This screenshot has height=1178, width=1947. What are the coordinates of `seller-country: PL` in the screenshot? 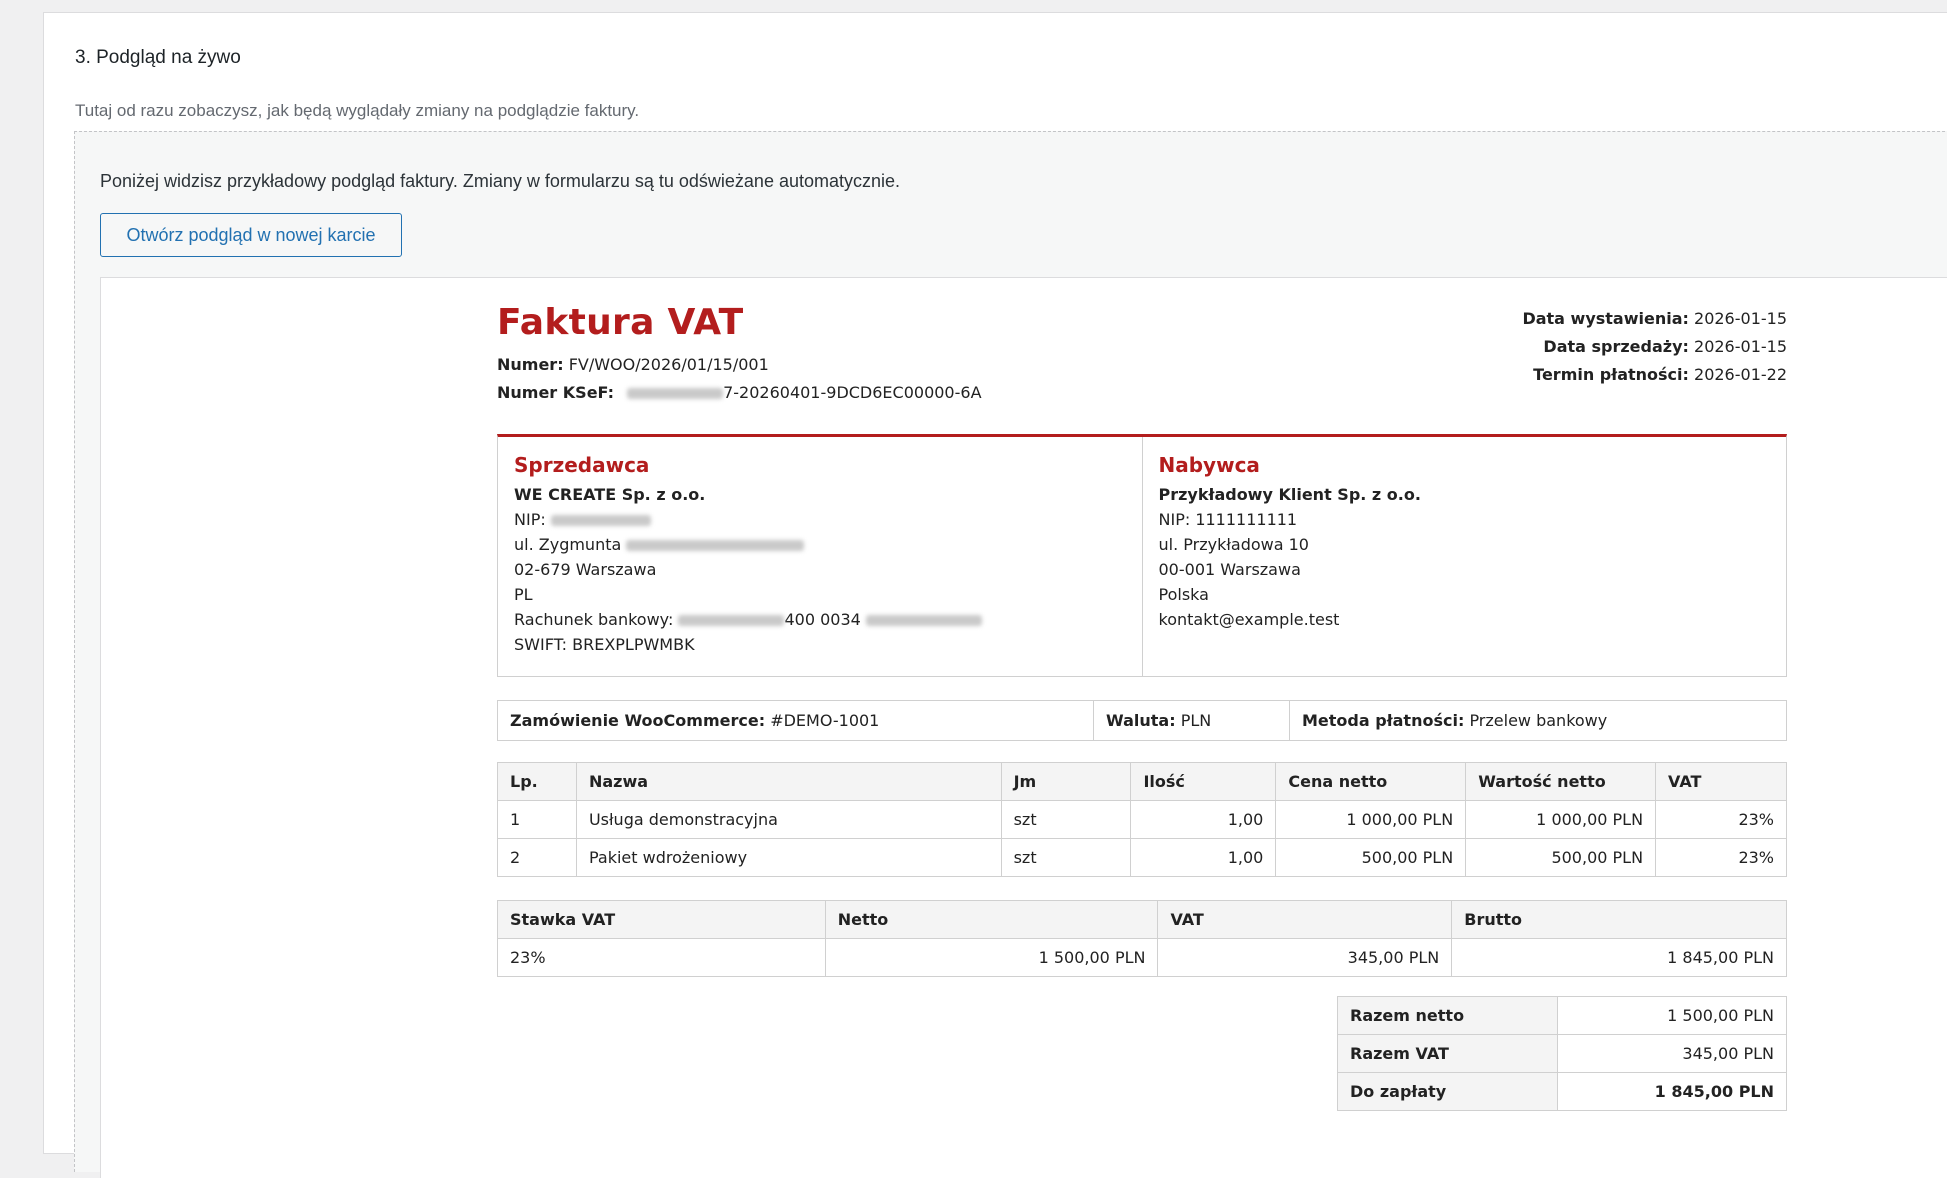 It's located at (523, 594).